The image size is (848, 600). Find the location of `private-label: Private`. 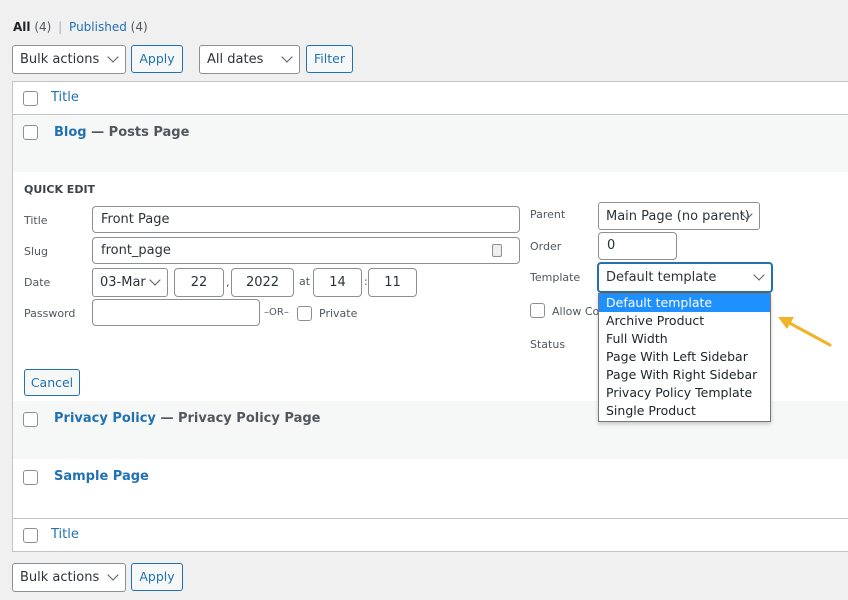

private-label: Private is located at coordinates (338, 313).